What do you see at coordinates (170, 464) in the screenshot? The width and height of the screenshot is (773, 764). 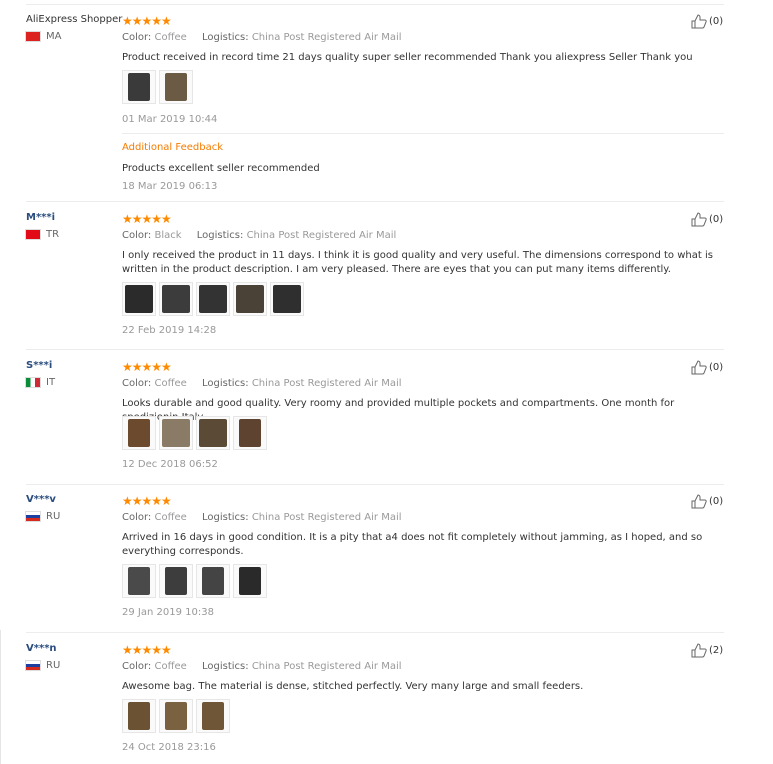 I see `review-date: 12 Dec 2018 06:52` at bounding box center [170, 464].